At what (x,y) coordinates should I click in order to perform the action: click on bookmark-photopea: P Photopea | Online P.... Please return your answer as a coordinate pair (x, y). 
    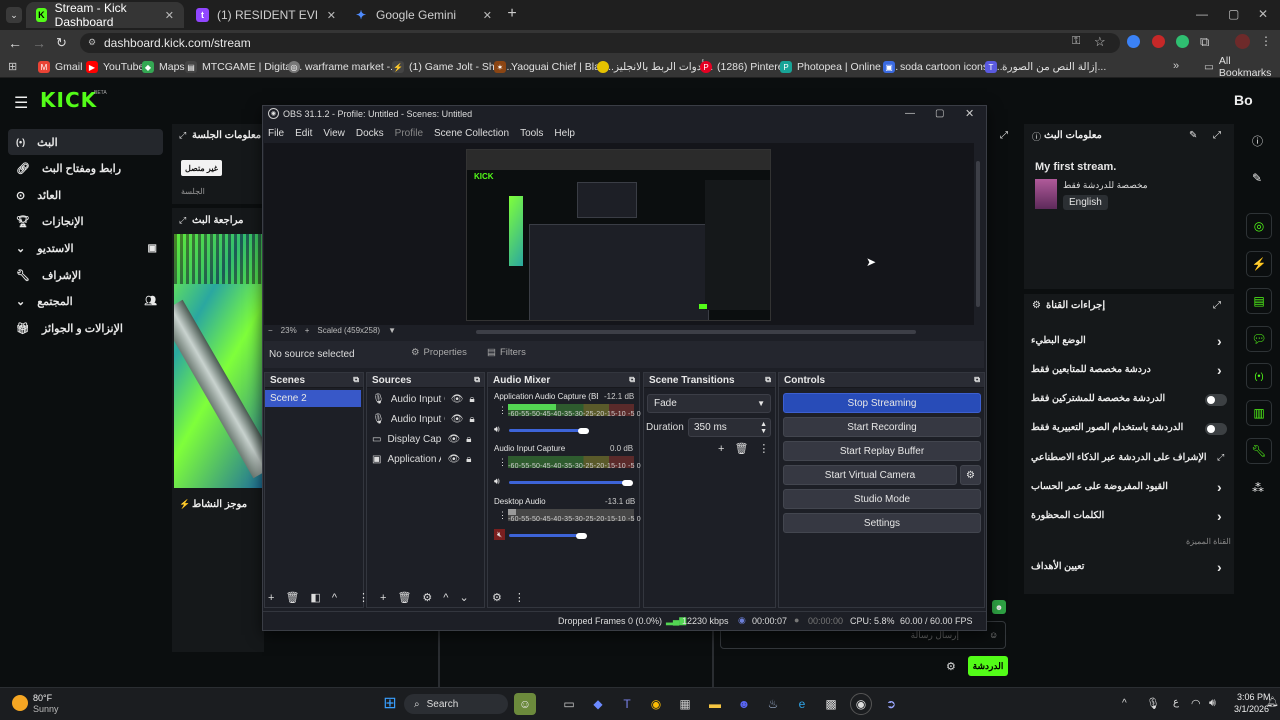
    Looking at the image, I should click on (839, 67).